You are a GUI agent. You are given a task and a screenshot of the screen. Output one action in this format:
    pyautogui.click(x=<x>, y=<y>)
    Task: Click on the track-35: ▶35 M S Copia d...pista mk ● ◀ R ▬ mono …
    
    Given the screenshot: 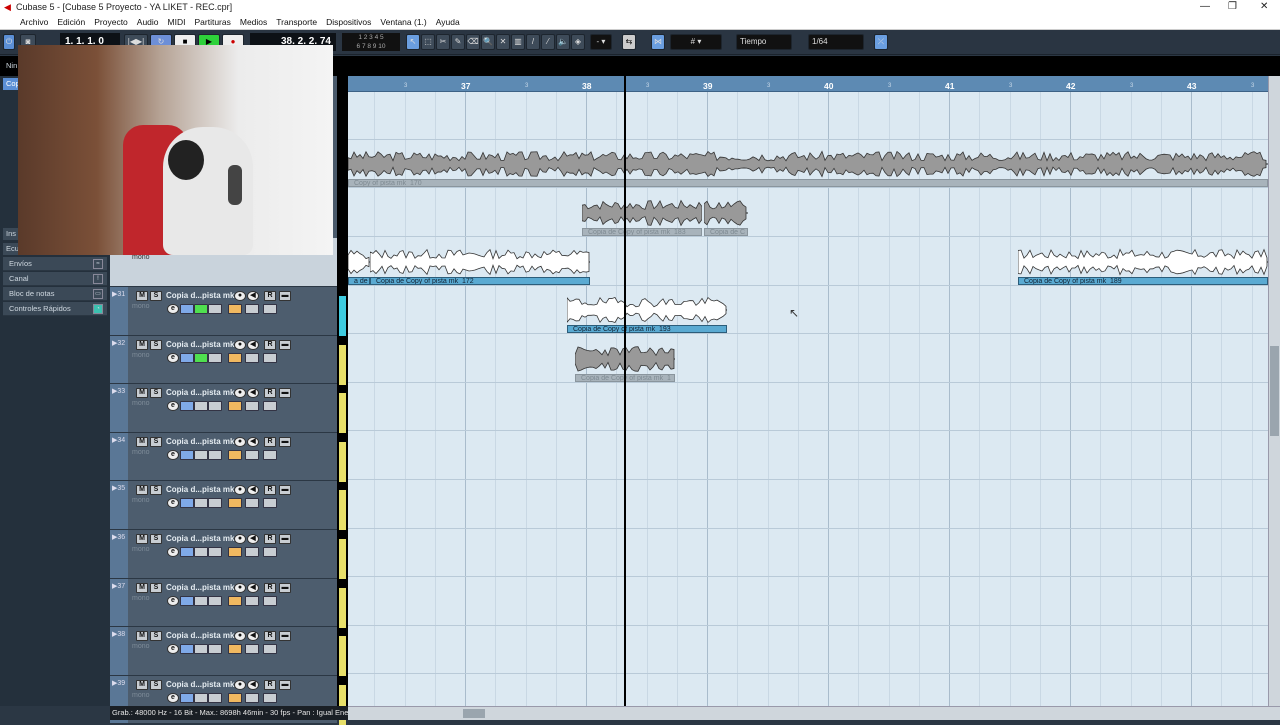 What is the action you would take?
    pyautogui.click(x=223, y=505)
    